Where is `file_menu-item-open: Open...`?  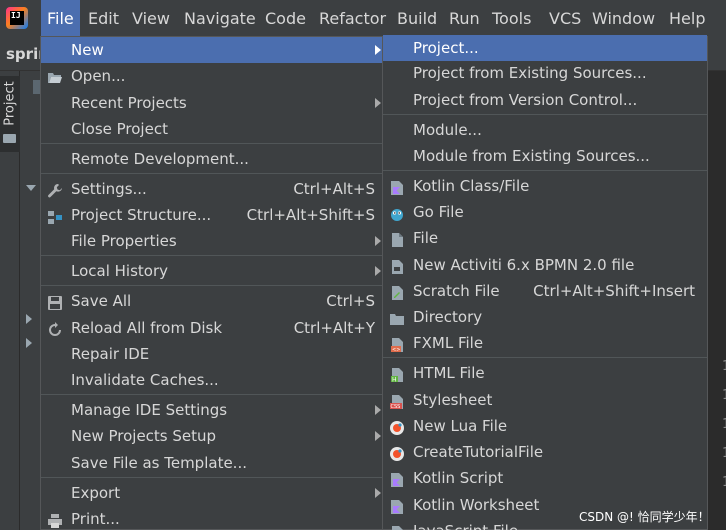
file_menu-item-open: Open... is located at coordinates (212, 76).